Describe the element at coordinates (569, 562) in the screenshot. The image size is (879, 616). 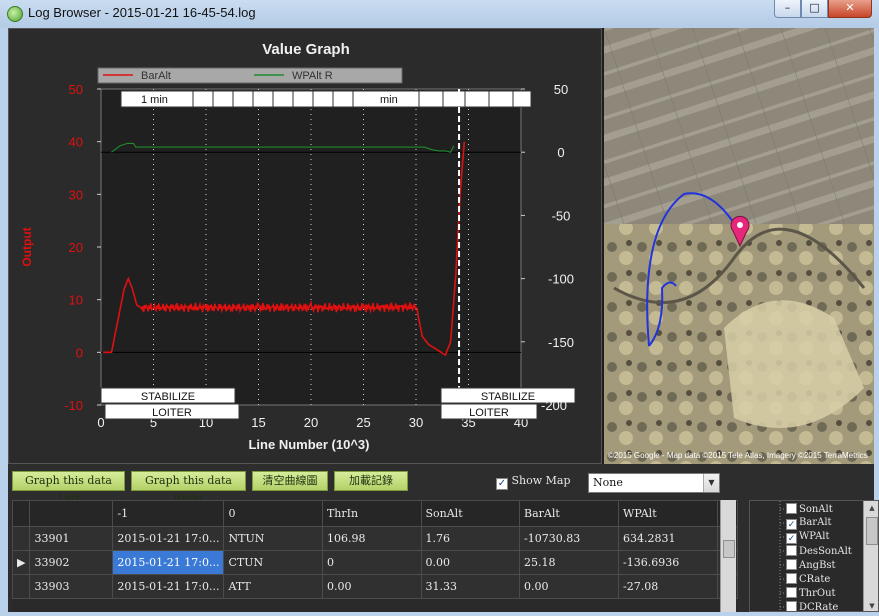
I see `table-cell: 25.18` at that location.